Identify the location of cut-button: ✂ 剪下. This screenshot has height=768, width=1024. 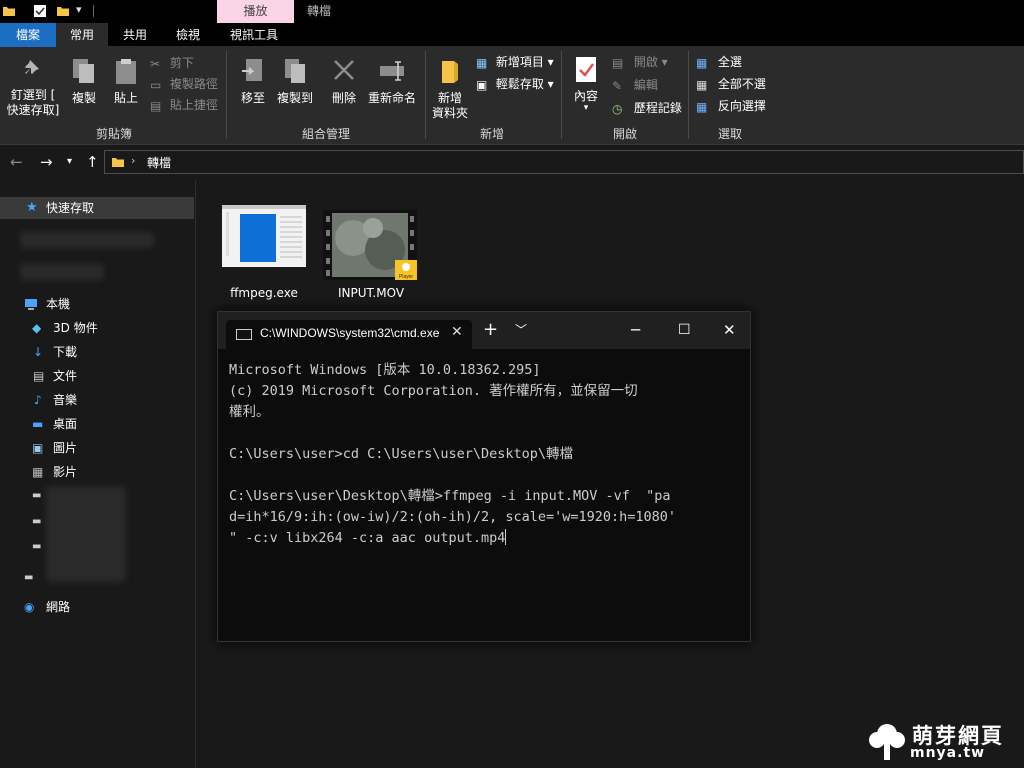
(172, 63).